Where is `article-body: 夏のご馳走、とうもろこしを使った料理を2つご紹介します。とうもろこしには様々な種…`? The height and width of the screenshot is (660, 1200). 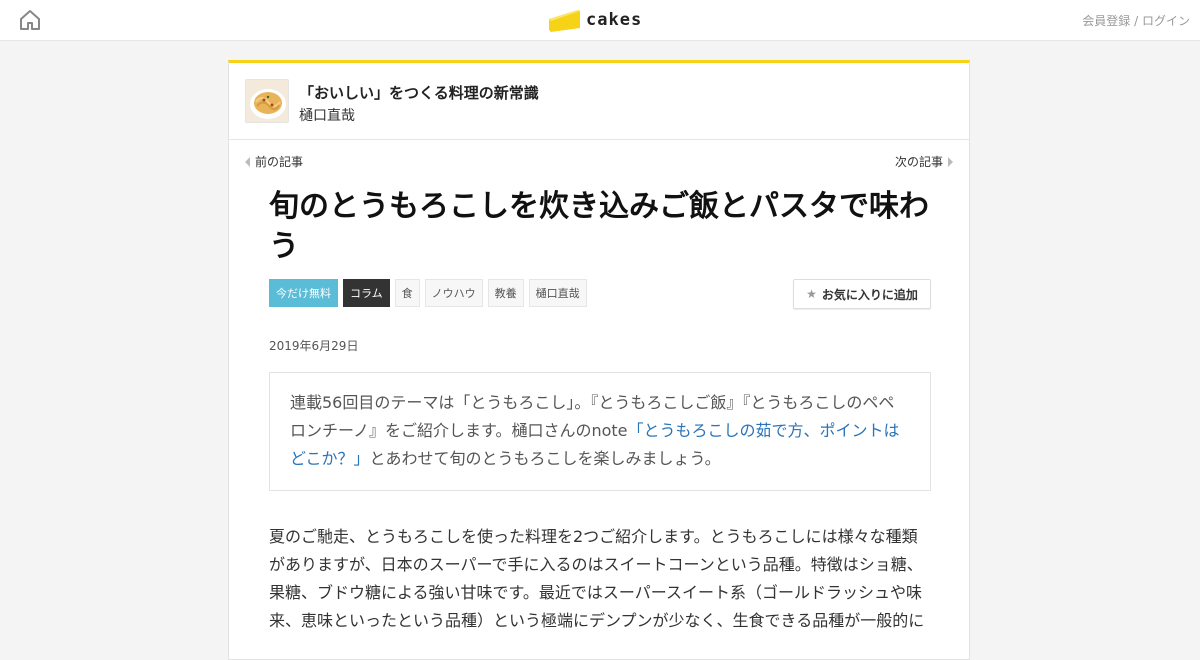 article-body: 夏のご馳走、とうもろこしを使った料理を2つご紹介します。とうもろこしには様々な種… is located at coordinates (597, 578).